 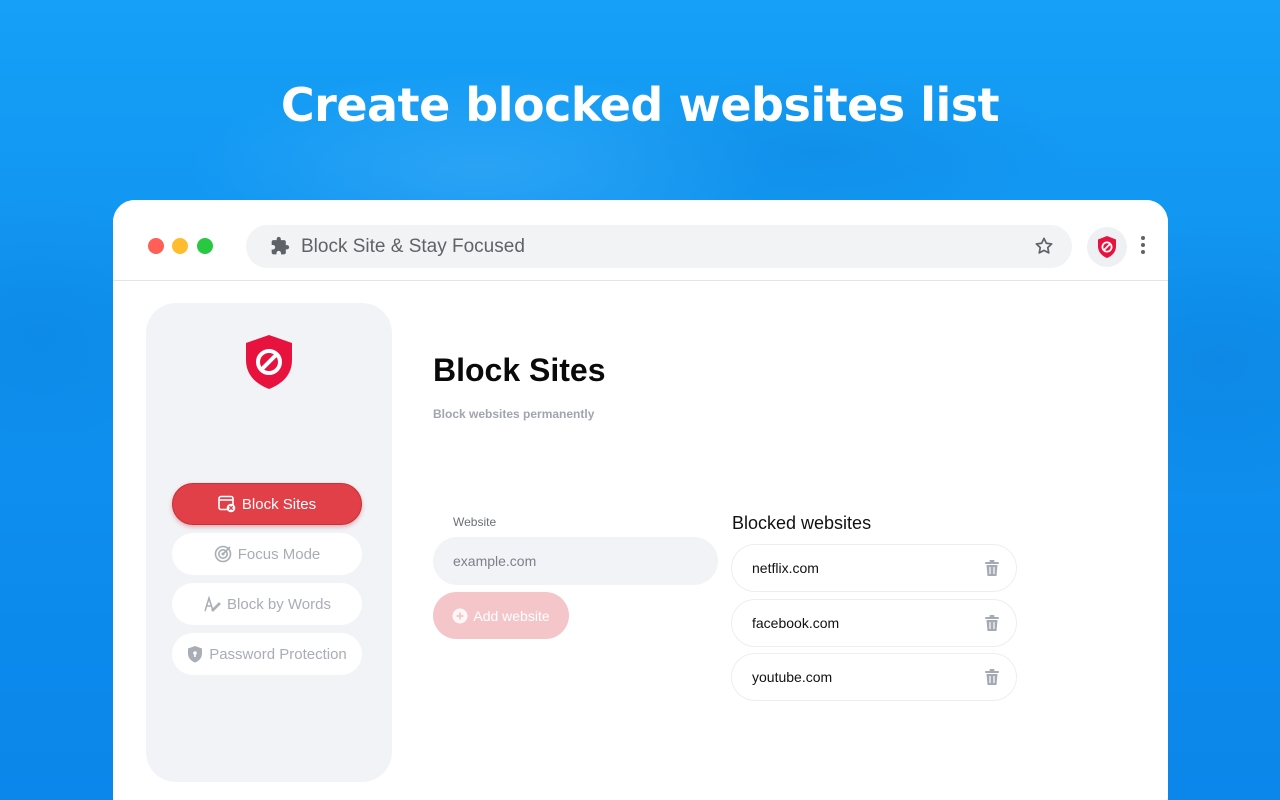 What do you see at coordinates (514, 414) in the screenshot?
I see `page-subtitle: Block websites permanently` at bounding box center [514, 414].